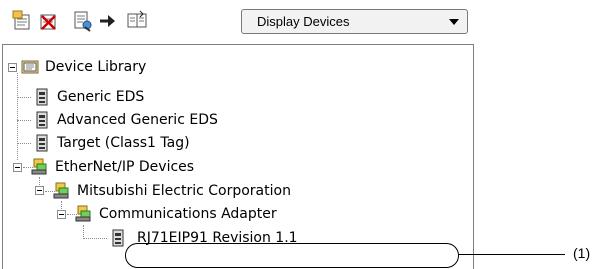 This screenshot has height=269, width=606. What do you see at coordinates (184, 191) in the screenshot?
I see `tree-item-label: Mitsubishi Electric Corporation` at bounding box center [184, 191].